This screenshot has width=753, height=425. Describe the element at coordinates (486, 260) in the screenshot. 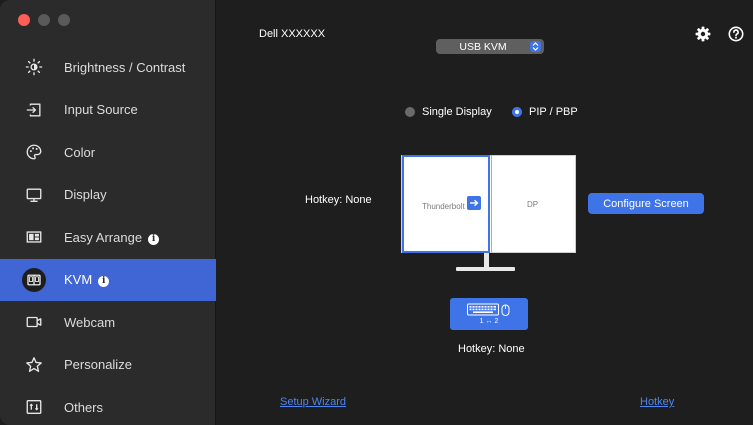

I see `monitor-stand-neck` at that location.